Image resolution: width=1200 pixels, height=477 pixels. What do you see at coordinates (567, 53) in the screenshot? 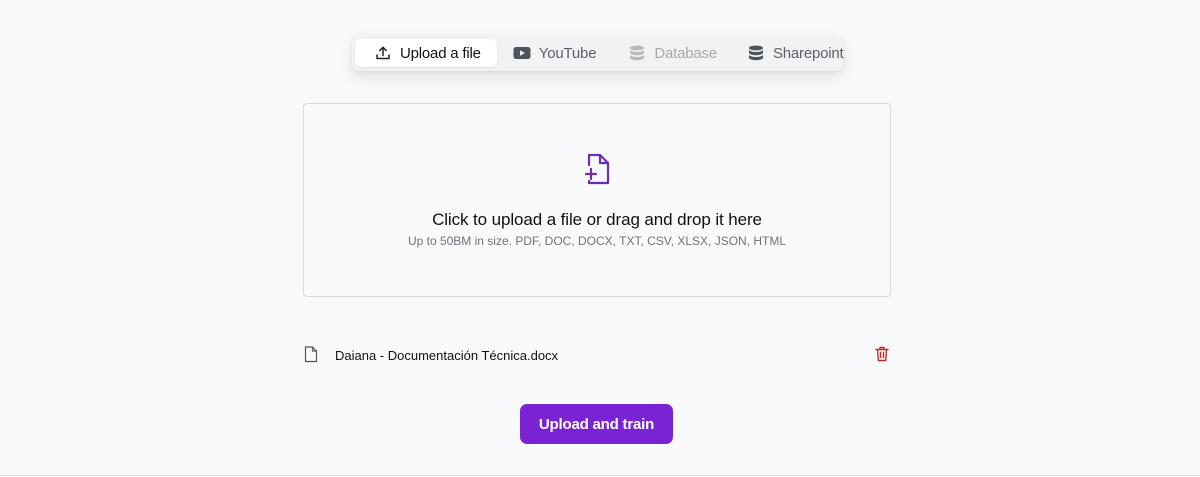
I see `tab-label: YouTube` at bounding box center [567, 53].